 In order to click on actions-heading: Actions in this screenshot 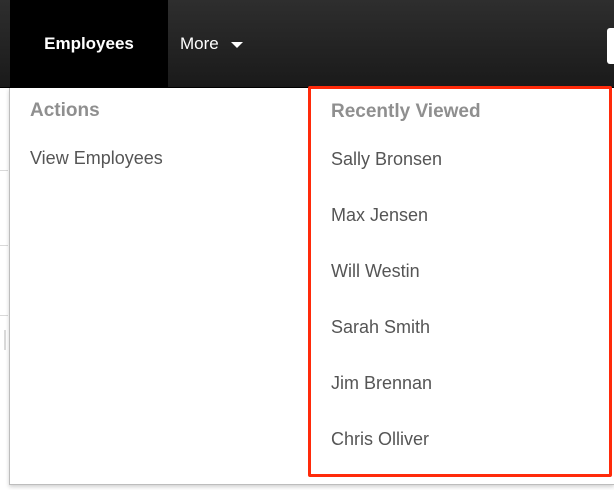, I will do `click(65, 110)`.